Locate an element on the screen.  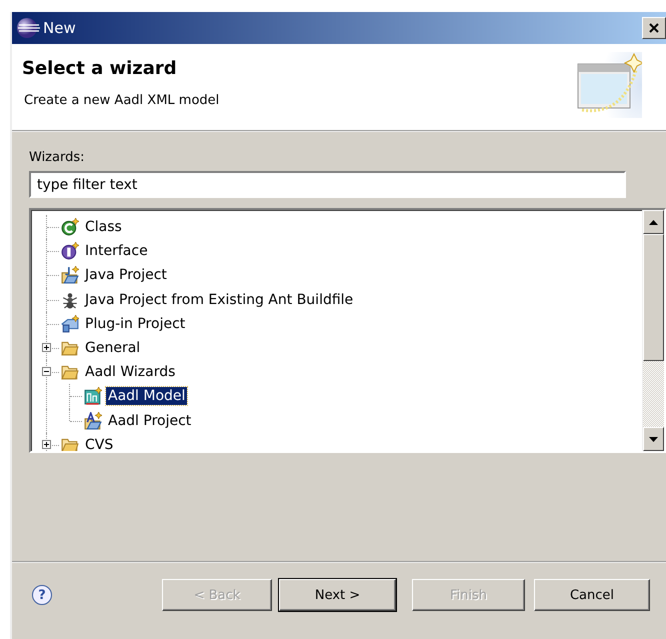
close-button is located at coordinates (654, 28).